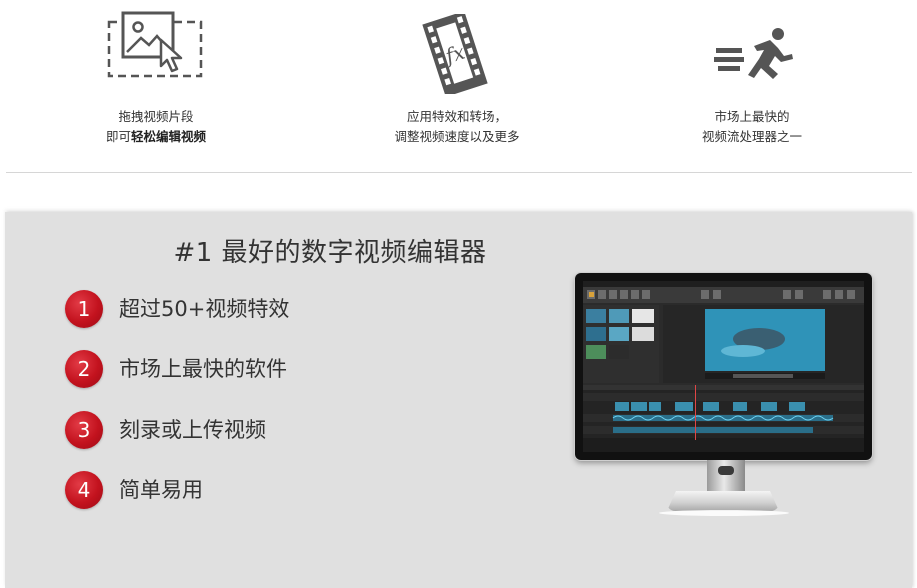  What do you see at coordinates (161, 490) in the screenshot?
I see `bullet-label: 简单易用` at bounding box center [161, 490].